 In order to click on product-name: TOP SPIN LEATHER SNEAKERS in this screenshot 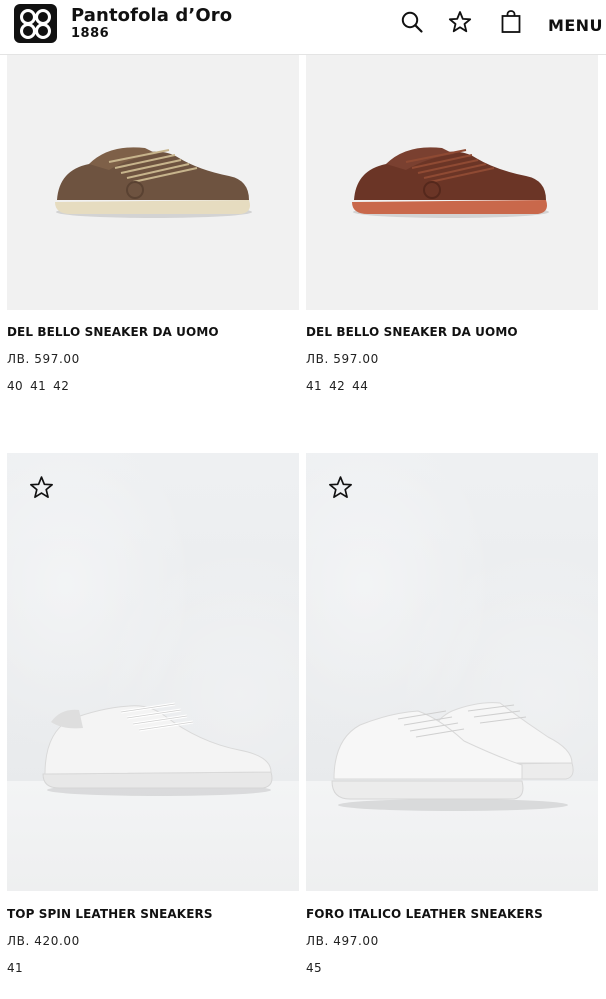, I will do `click(110, 914)`.